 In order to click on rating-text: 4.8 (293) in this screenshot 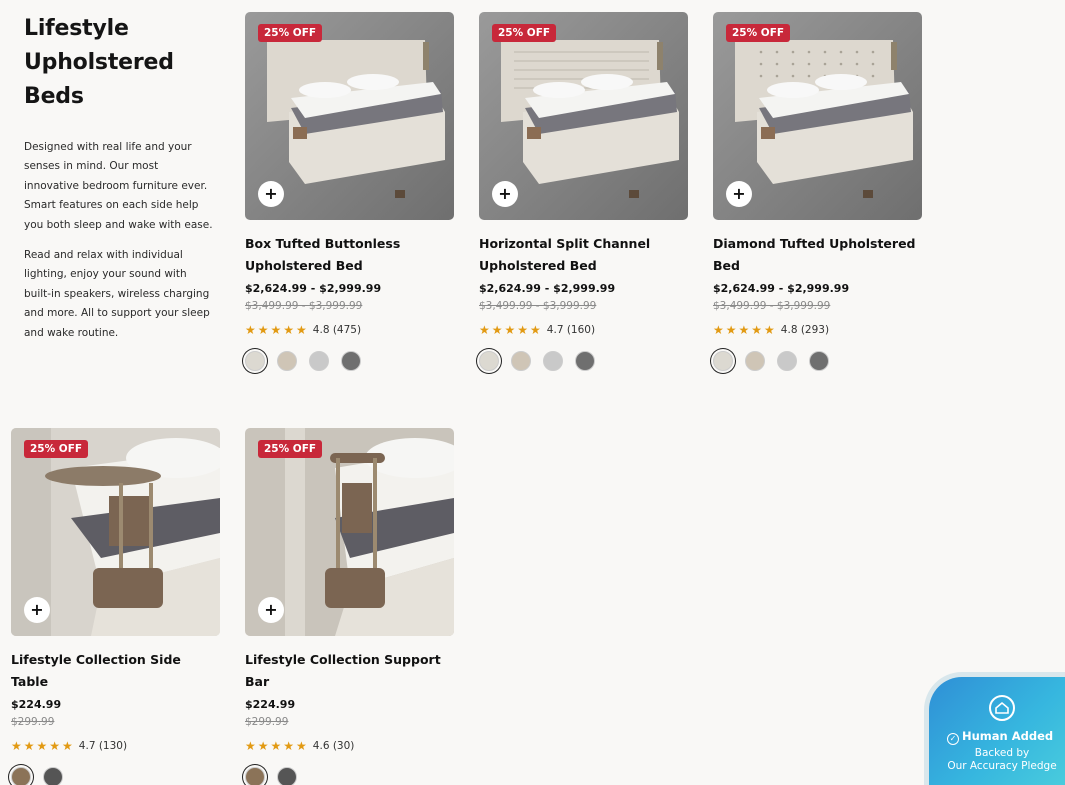, I will do `click(805, 330)`.